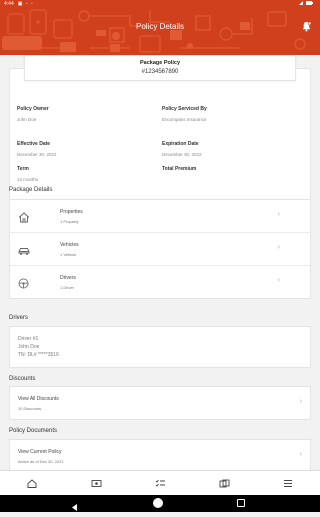 This screenshot has width=320, height=517. What do you see at coordinates (68, 278) in the screenshot?
I see `drivers-label: Drivers` at bounding box center [68, 278].